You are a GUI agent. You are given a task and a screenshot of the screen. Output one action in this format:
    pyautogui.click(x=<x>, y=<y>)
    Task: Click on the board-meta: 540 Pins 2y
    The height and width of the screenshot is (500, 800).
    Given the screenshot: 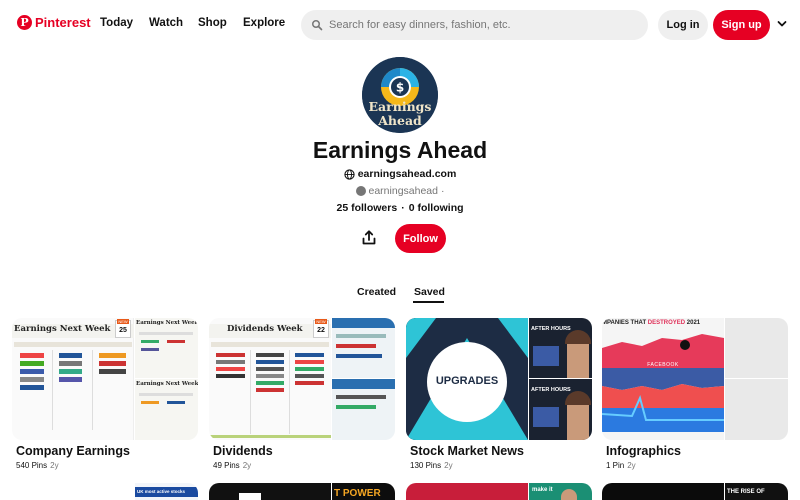 What is the action you would take?
    pyautogui.click(x=105, y=465)
    